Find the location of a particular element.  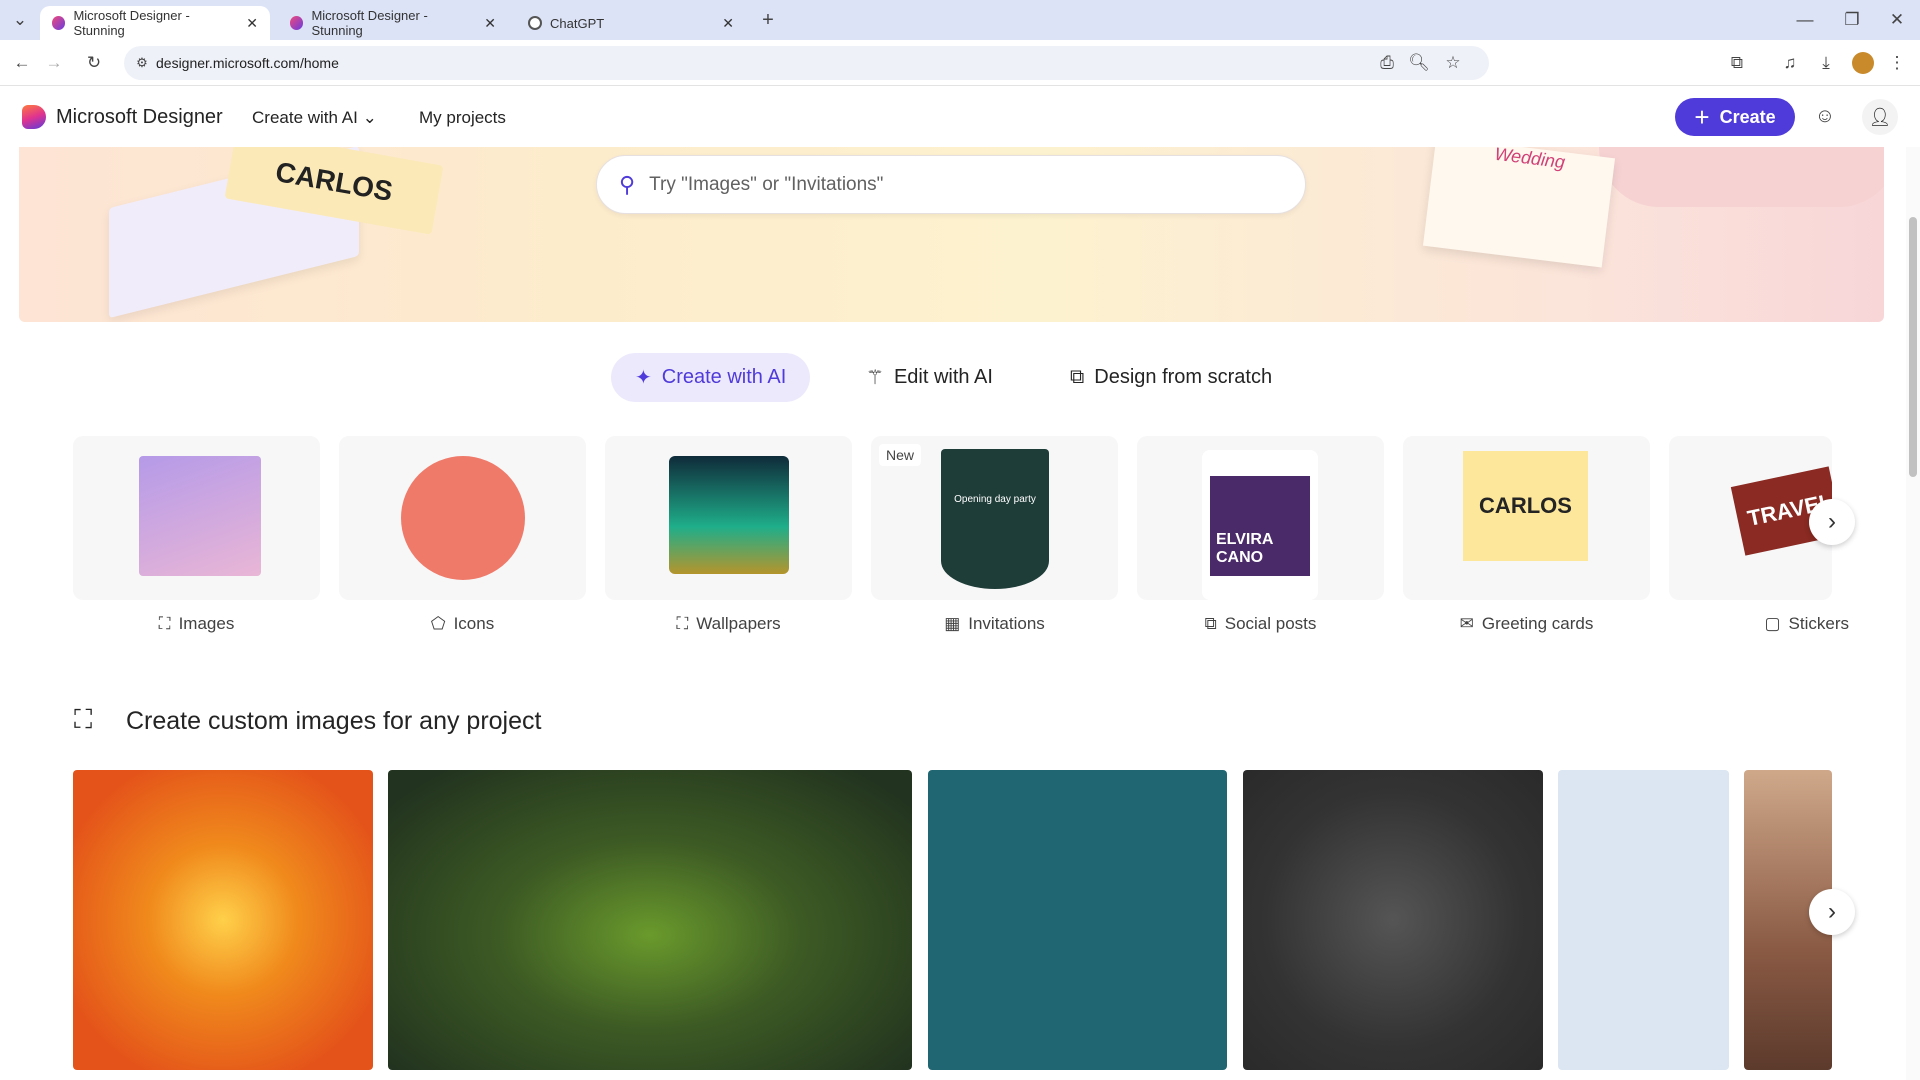

category-card-images is located at coordinates (196, 518).